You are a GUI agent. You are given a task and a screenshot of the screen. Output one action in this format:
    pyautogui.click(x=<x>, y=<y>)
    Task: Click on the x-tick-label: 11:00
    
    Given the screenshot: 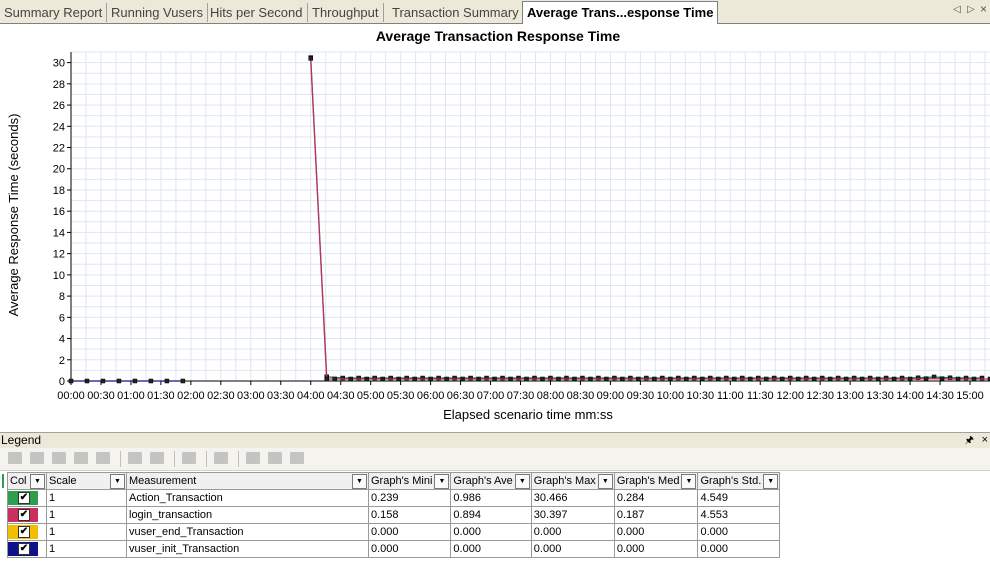 What is the action you would take?
    pyautogui.click(x=730, y=396)
    